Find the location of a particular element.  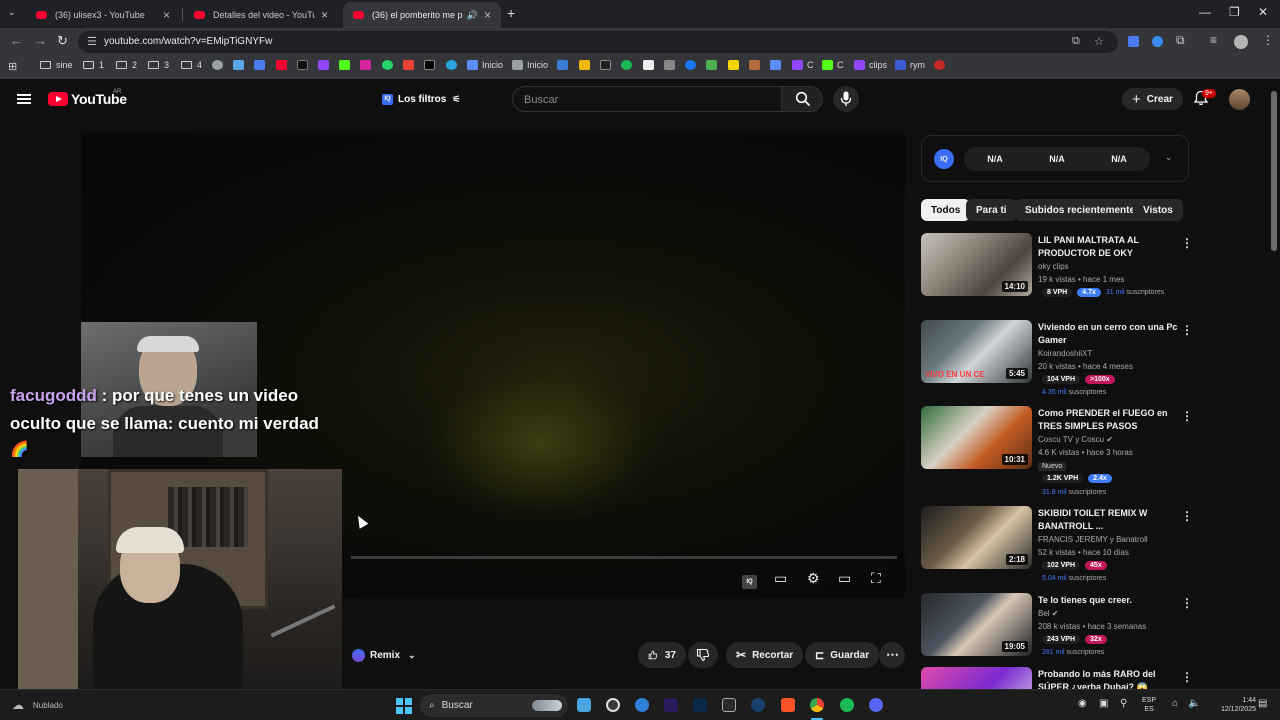

restore-icon: ❐ is located at coordinates (1234, 12).